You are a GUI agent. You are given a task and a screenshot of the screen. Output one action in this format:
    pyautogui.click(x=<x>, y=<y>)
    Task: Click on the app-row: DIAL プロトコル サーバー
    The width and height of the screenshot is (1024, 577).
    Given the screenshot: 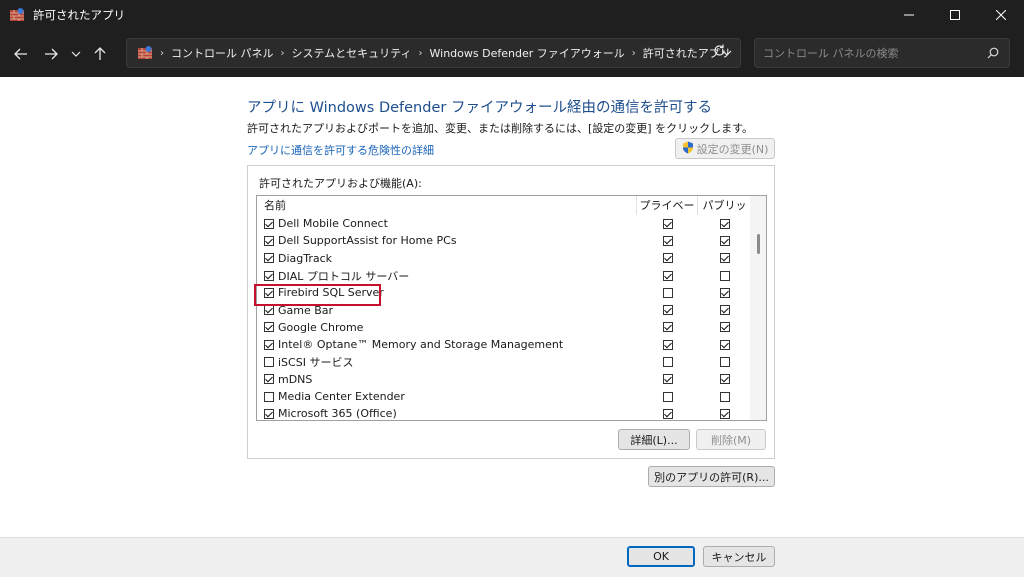 What is the action you would take?
    pyautogui.click(x=504, y=275)
    